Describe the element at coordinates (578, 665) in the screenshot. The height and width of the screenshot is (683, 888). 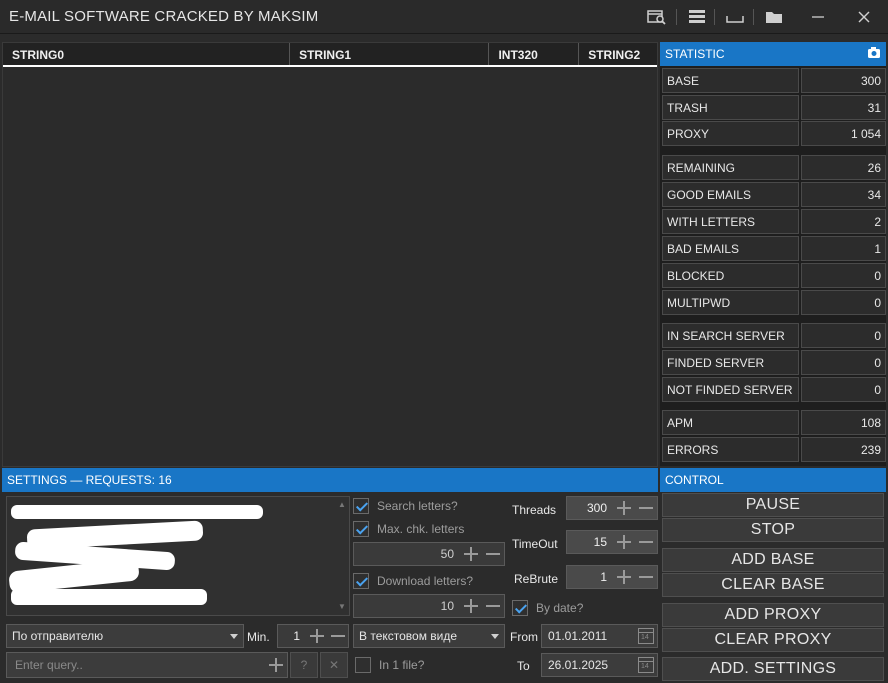
I see `date-value: 26.01.2025` at that location.